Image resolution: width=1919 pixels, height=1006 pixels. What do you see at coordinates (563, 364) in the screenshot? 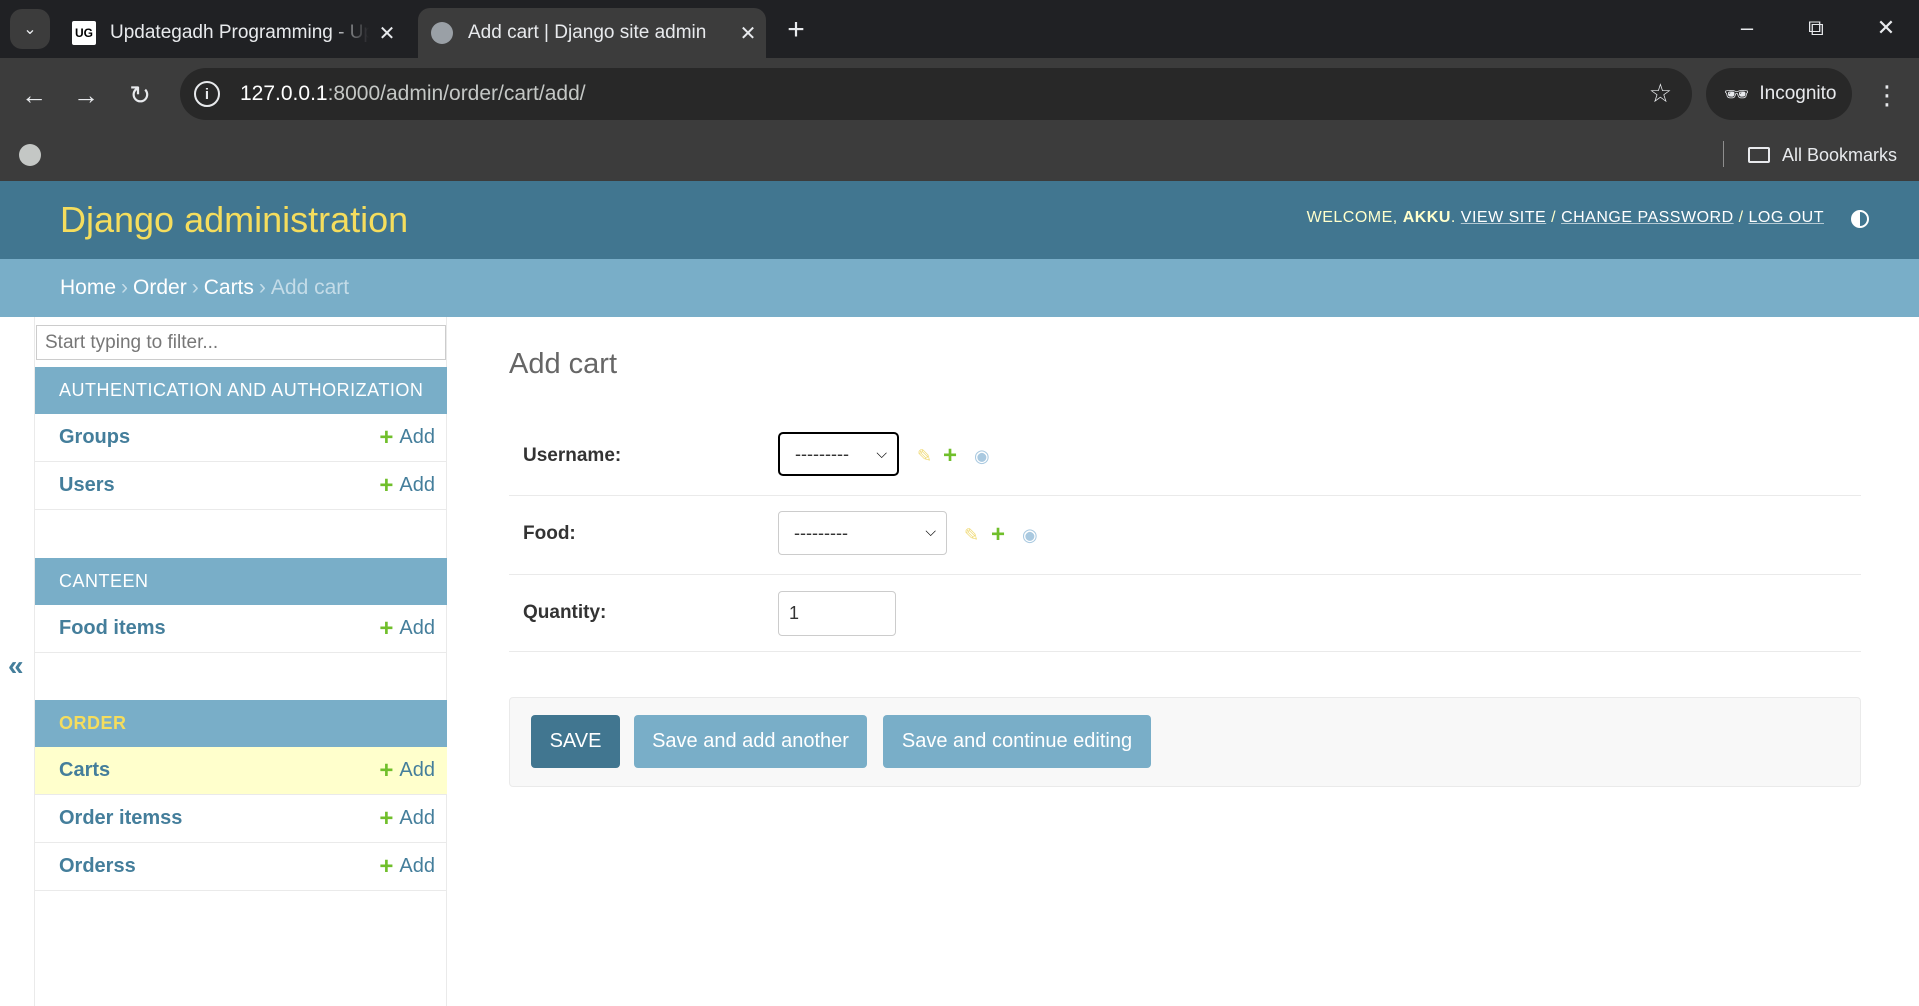
I see `page-title: Add cart` at bounding box center [563, 364].